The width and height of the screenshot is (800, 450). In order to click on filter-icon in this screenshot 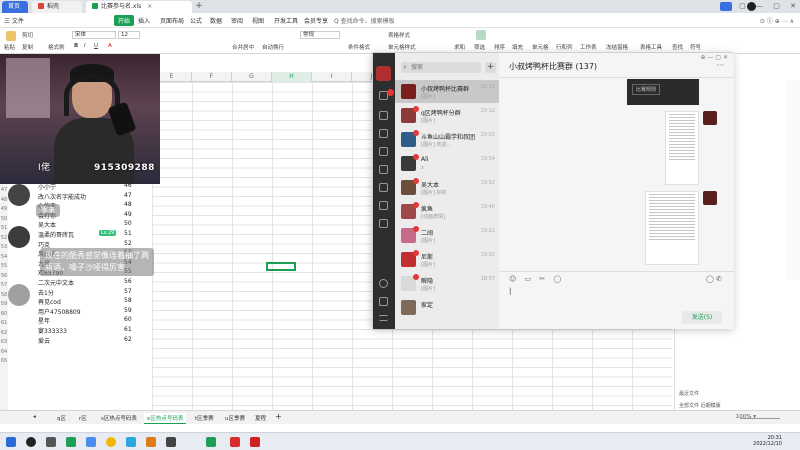, I will do `click(481, 35)`.